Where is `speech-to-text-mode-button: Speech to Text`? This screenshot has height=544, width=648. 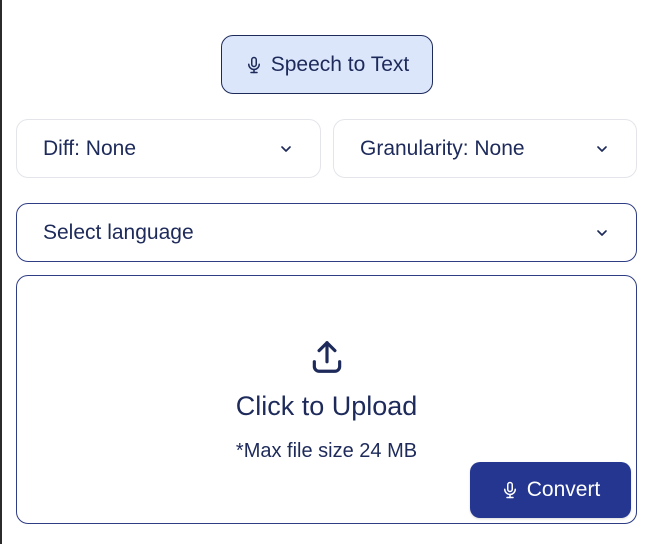 speech-to-text-mode-button: Speech to Text is located at coordinates (327, 64).